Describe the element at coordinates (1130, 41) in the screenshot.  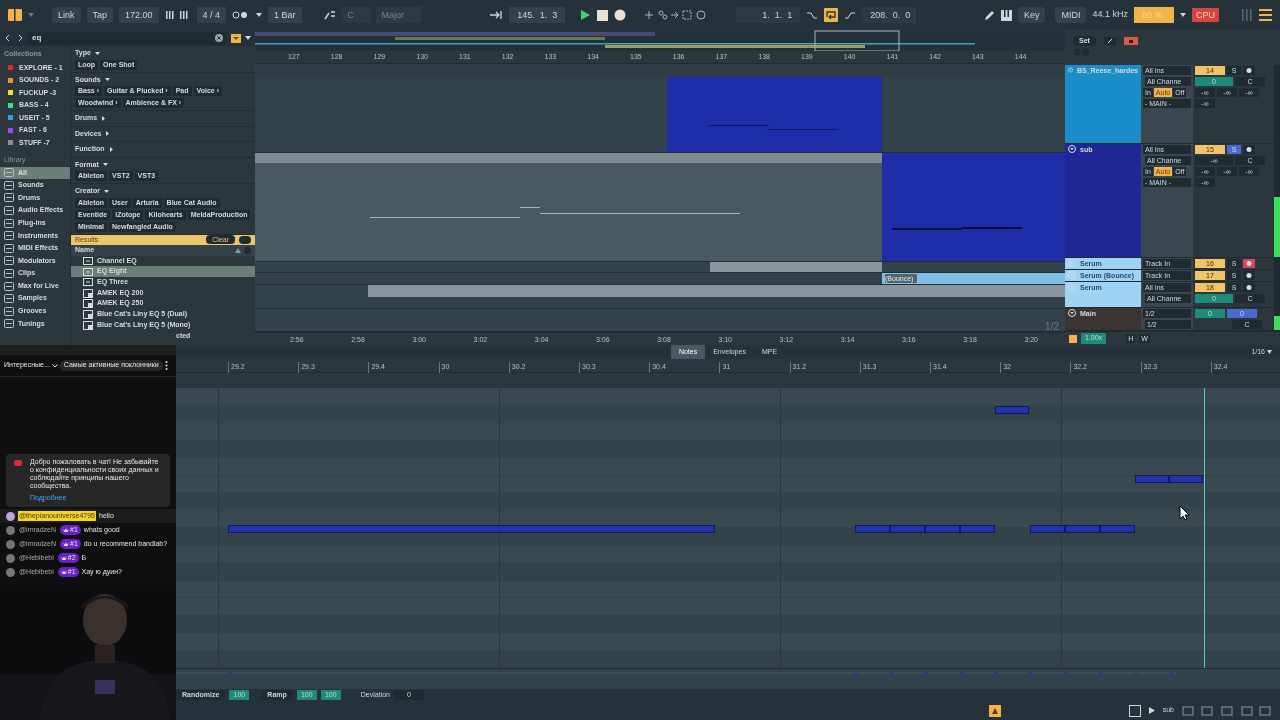
I see `lock-icon` at that location.